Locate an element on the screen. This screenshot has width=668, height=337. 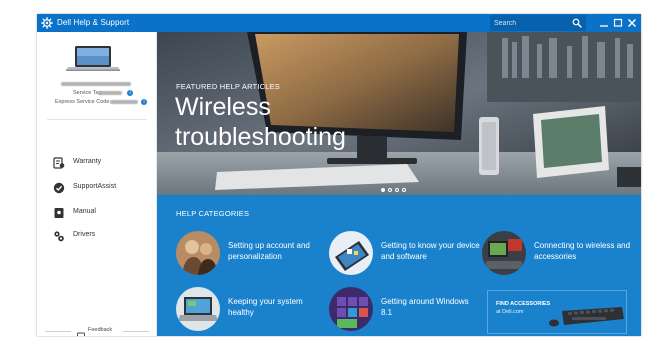
category-label: Getting around Windows 8.1 is located at coordinates (425, 307).